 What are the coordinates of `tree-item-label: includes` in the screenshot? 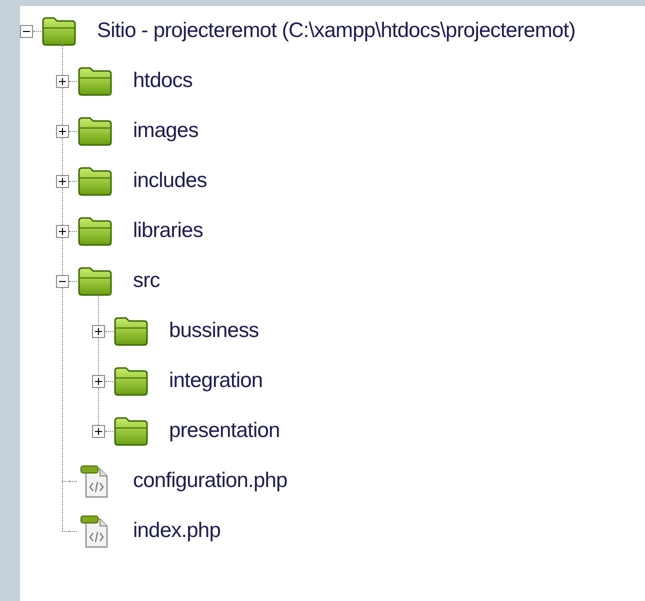 It's located at (170, 181).